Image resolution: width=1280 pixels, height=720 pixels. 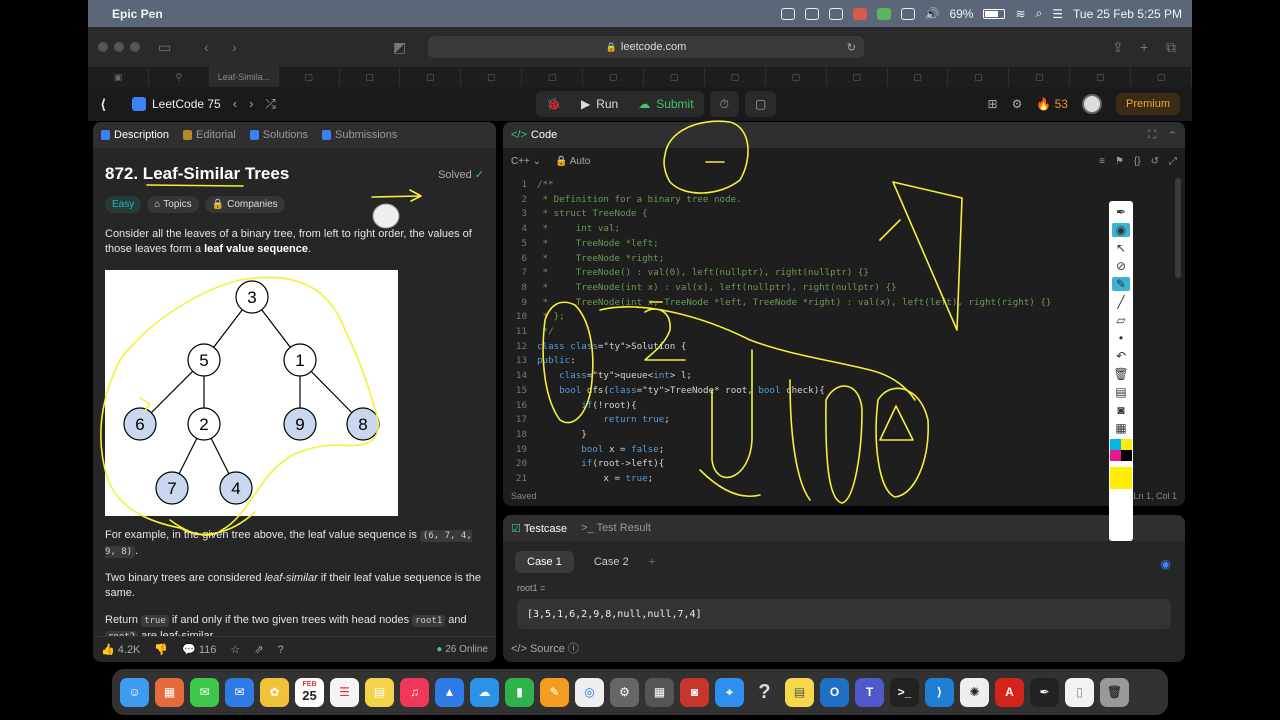 What do you see at coordinates (251, 104) in the screenshot?
I see `next-problem-icon: ›` at bounding box center [251, 104].